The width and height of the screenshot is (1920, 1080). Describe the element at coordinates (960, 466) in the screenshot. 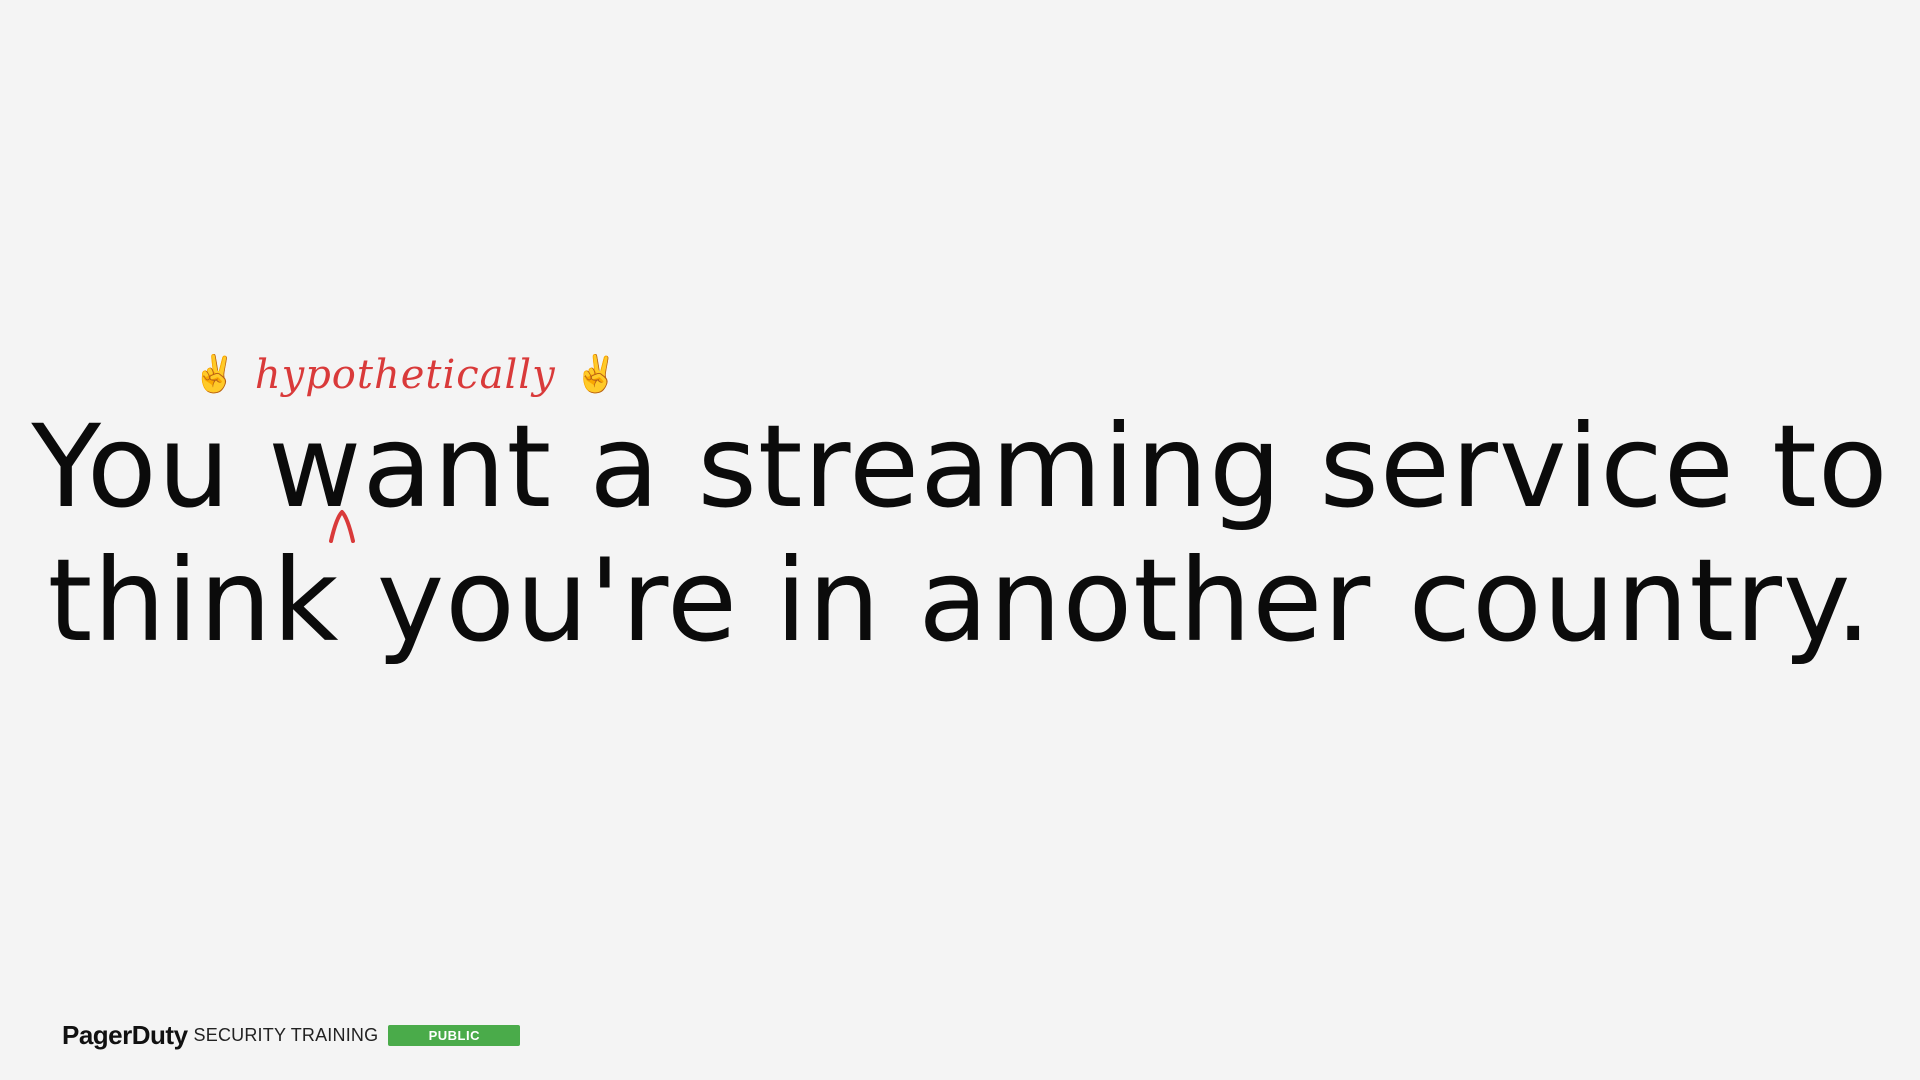

I see `headline-line-1: You want a streaming service to` at that location.